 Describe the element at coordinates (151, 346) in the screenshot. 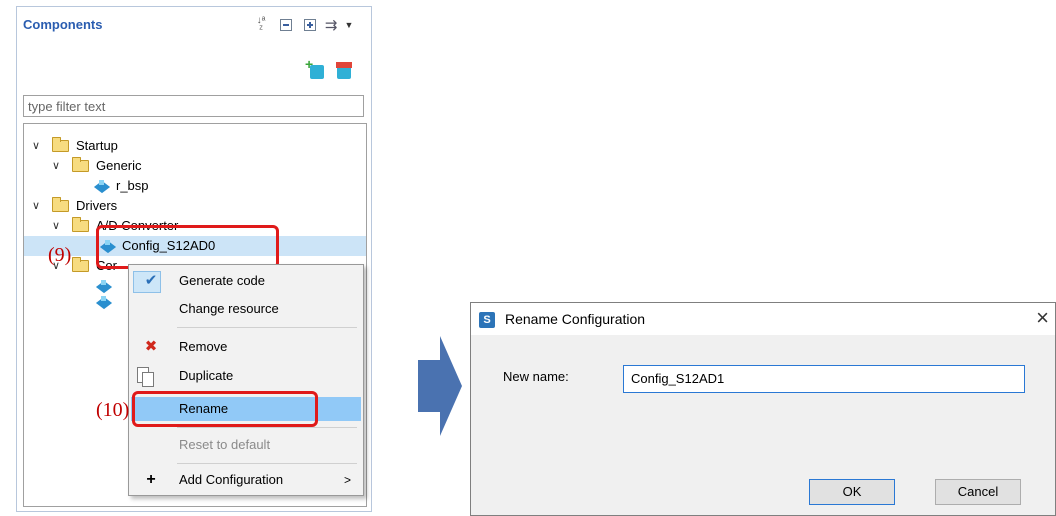

I see `remove-x-icon: ✖` at that location.